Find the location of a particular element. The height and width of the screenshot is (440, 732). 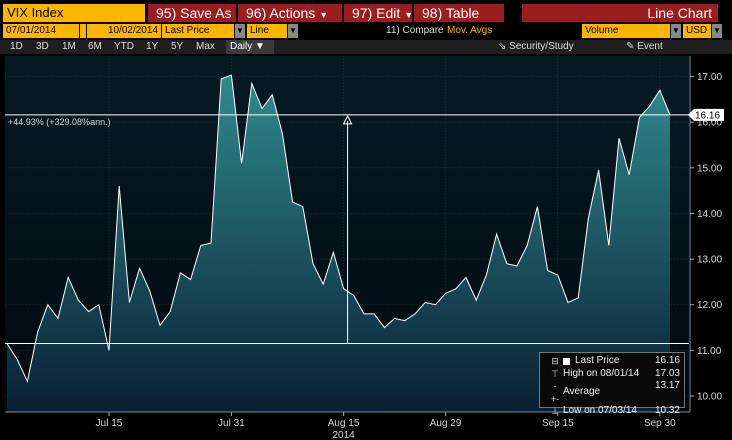

x-tick-label: Sep 30 is located at coordinates (660, 423).